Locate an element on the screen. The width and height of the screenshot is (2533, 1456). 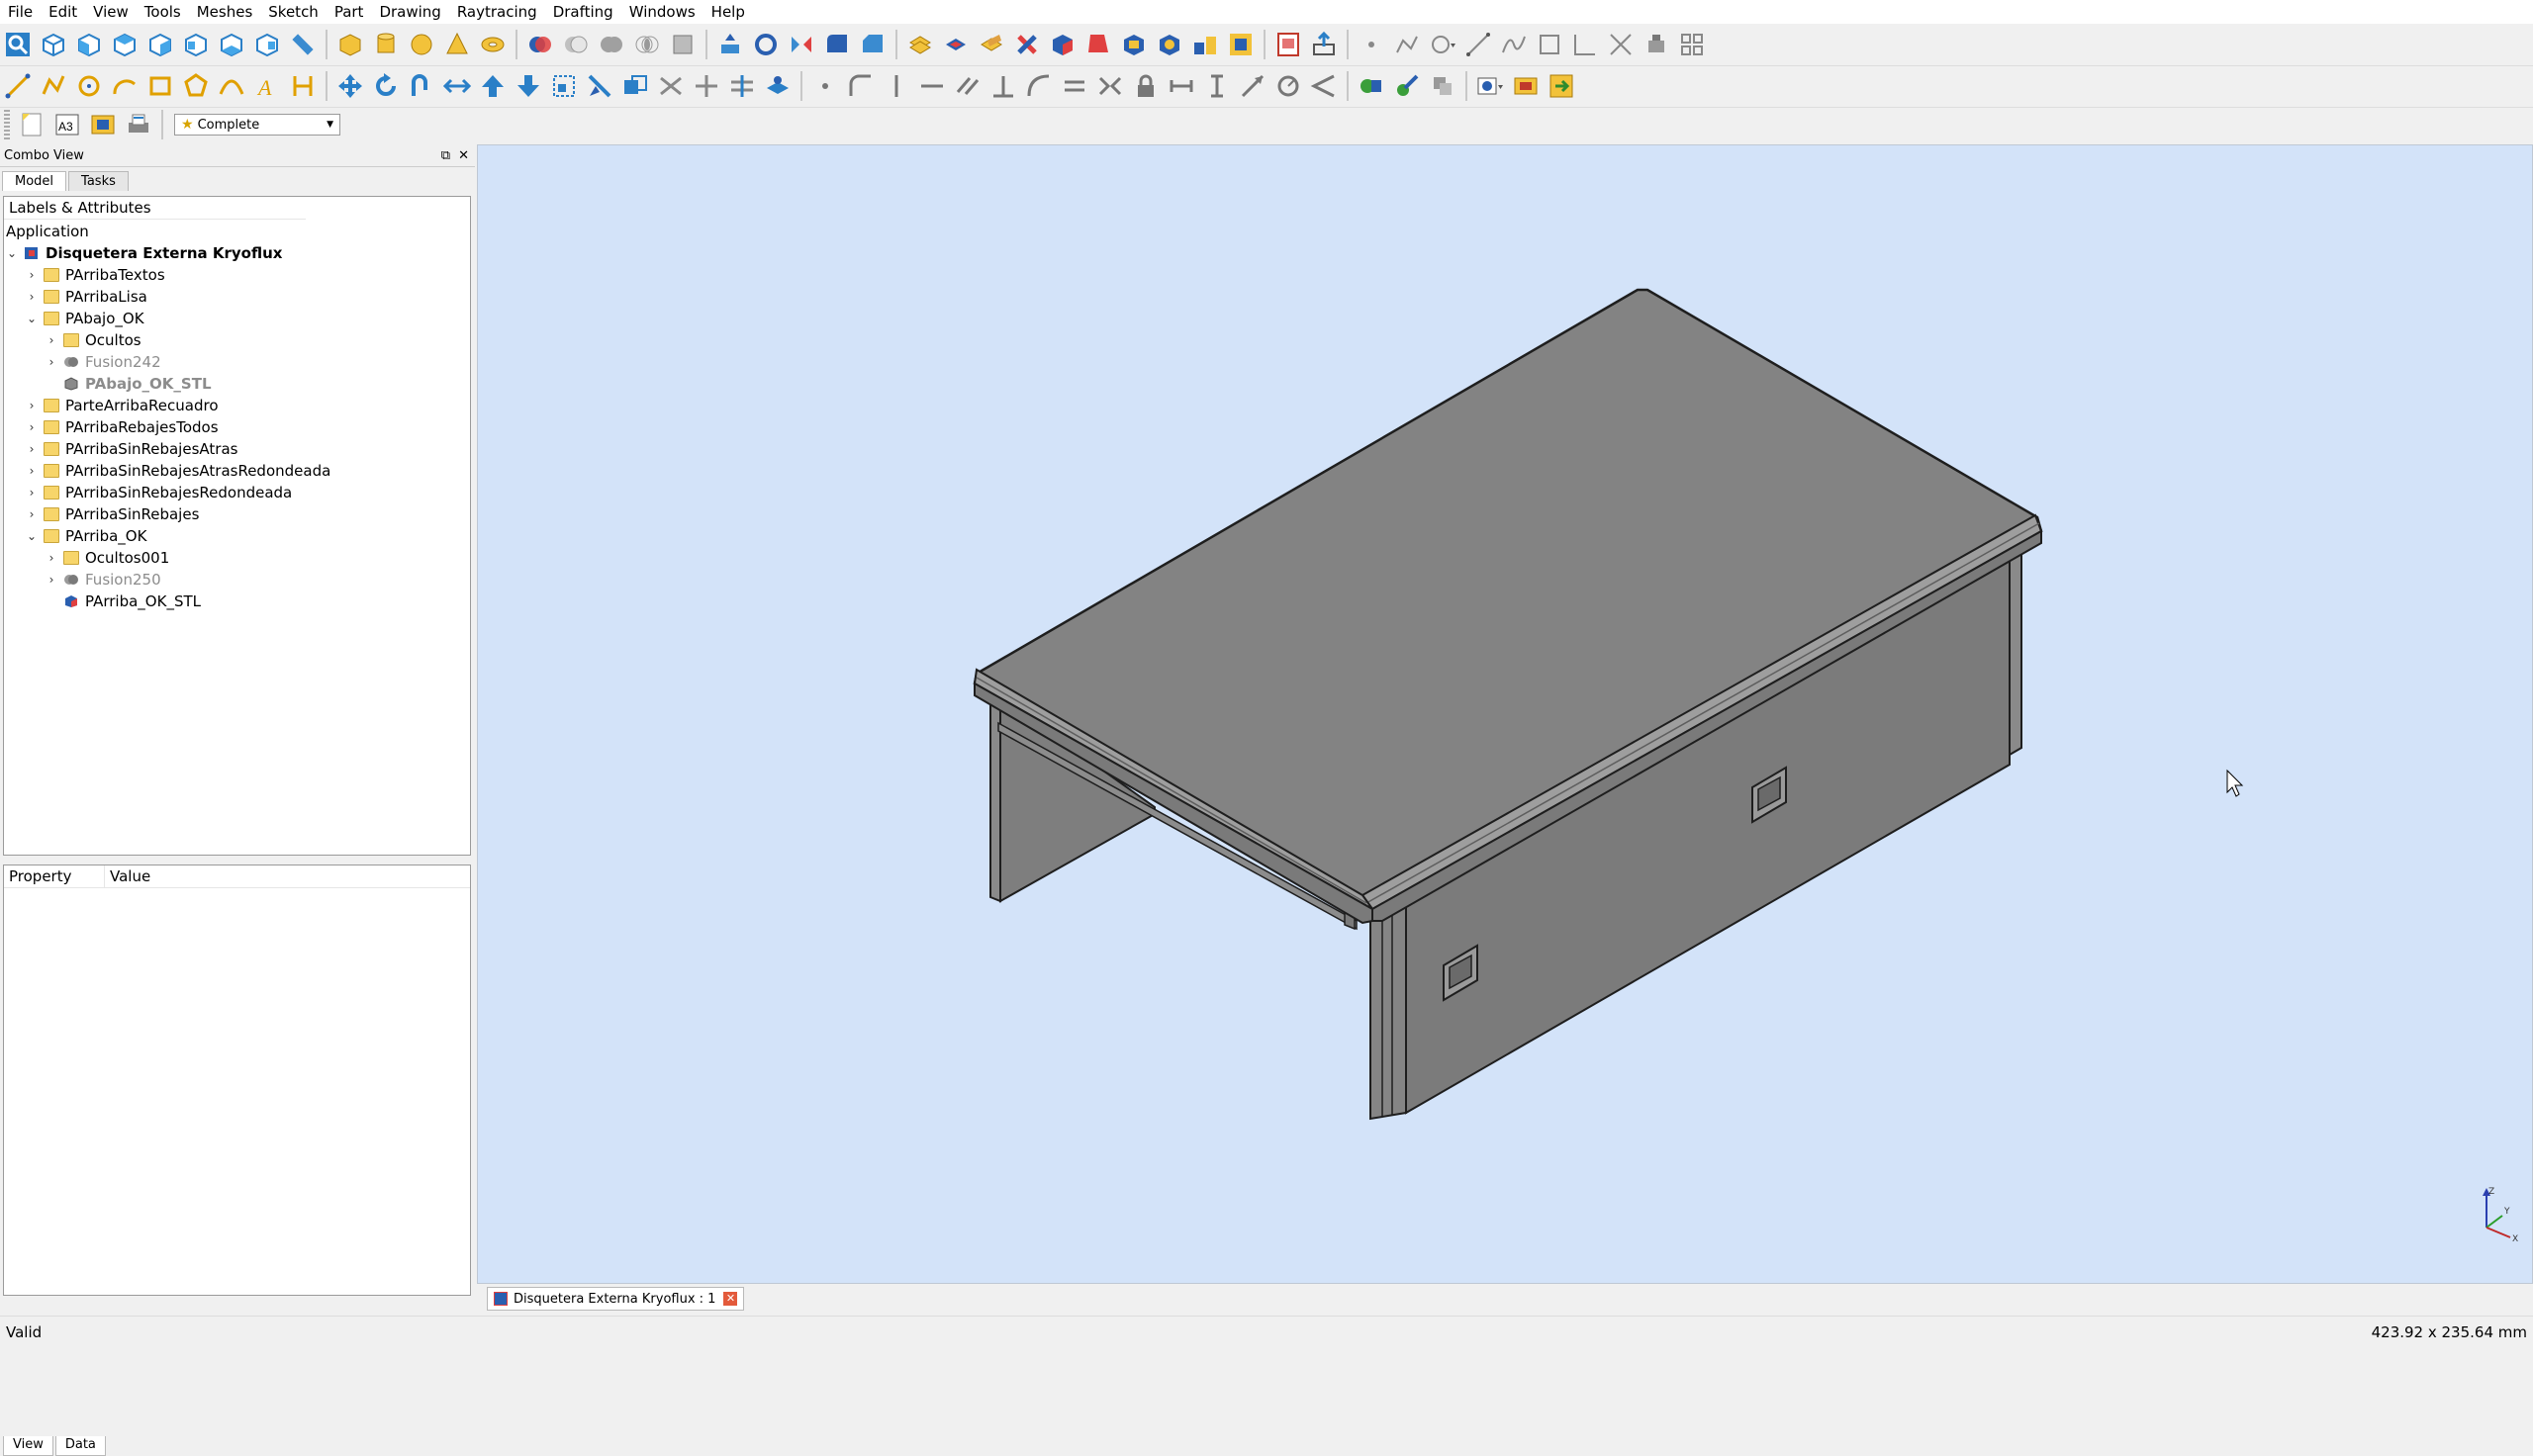
constraint-radius-icon is located at coordinates (1288, 86).